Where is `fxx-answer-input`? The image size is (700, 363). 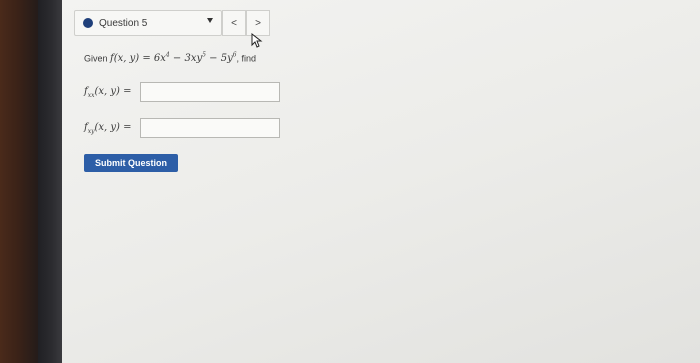 fxx-answer-input is located at coordinates (210, 92).